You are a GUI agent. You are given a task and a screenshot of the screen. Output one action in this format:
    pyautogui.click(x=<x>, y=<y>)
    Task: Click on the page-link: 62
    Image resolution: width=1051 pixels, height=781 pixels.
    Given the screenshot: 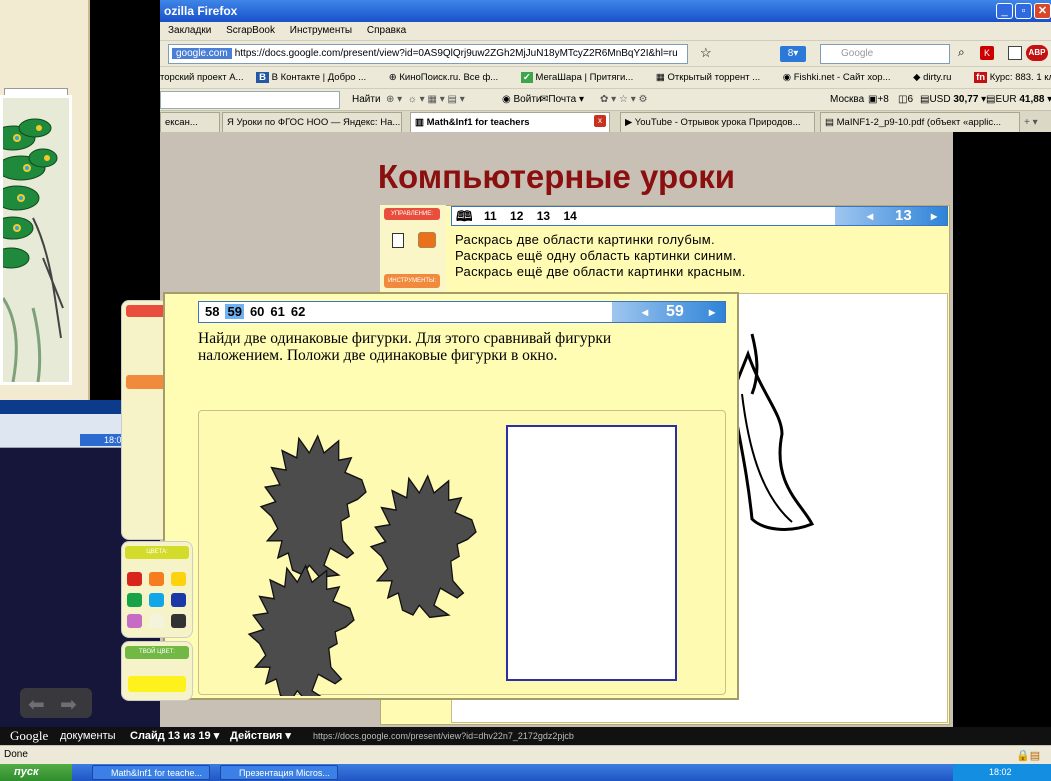 What is the action you would take?
    pyautogui.click(x=298, y=311)
    